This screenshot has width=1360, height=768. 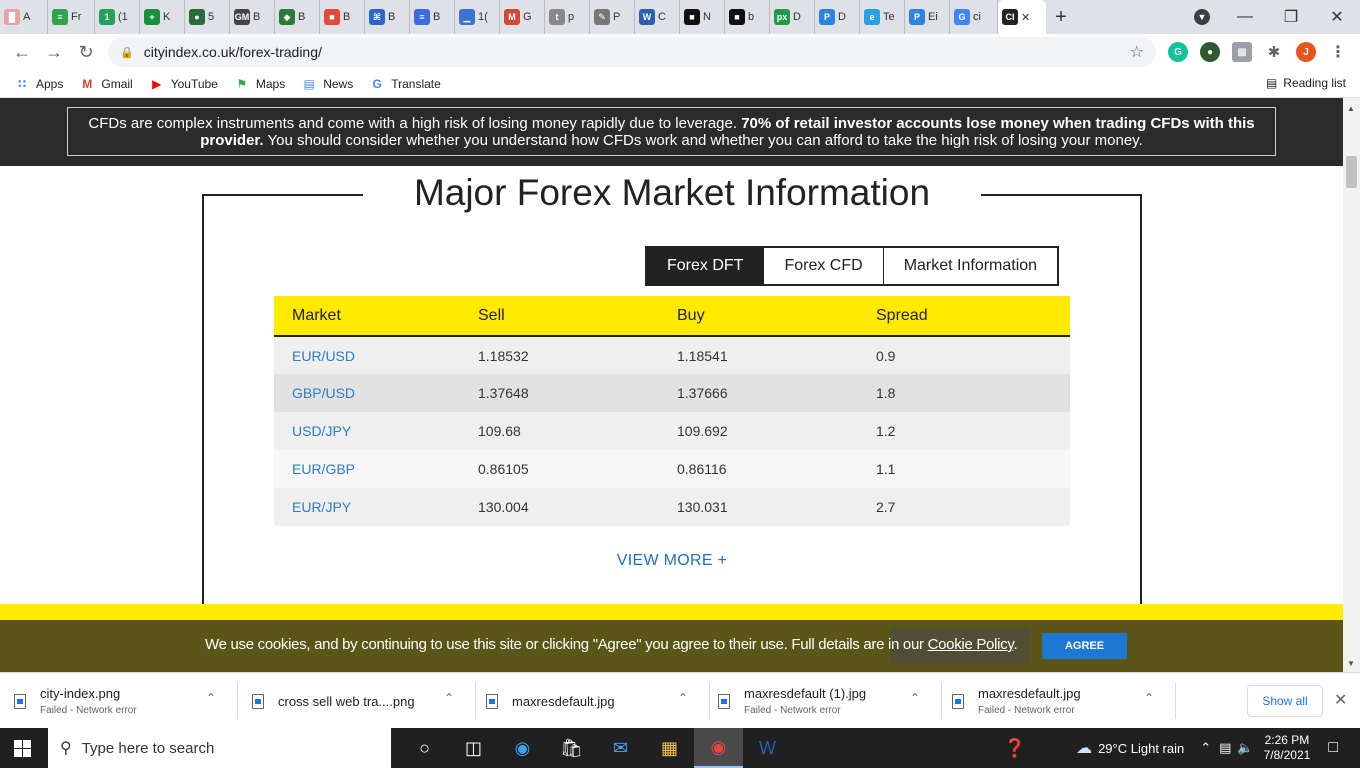 I want to click on bookmark-translate: G Translate, so click(x=405, y=84).